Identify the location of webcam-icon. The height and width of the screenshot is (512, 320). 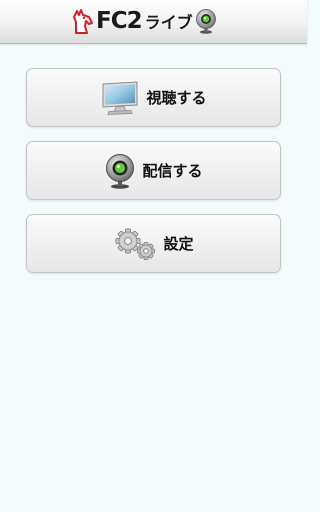
(120, 171).